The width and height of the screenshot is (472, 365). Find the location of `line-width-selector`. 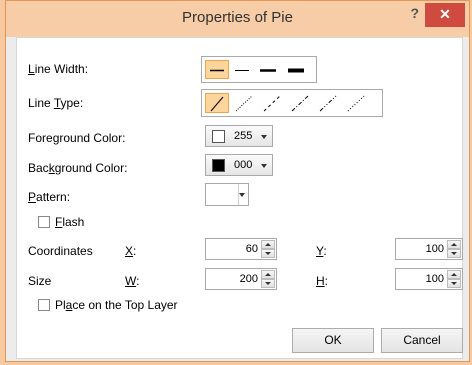

line-width-selector is located at coordinates (259, 69).